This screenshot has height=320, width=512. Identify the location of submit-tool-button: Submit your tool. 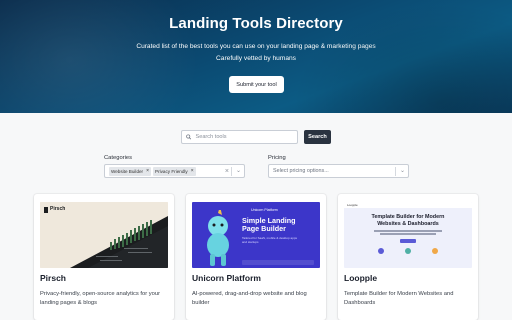
(256, 84).